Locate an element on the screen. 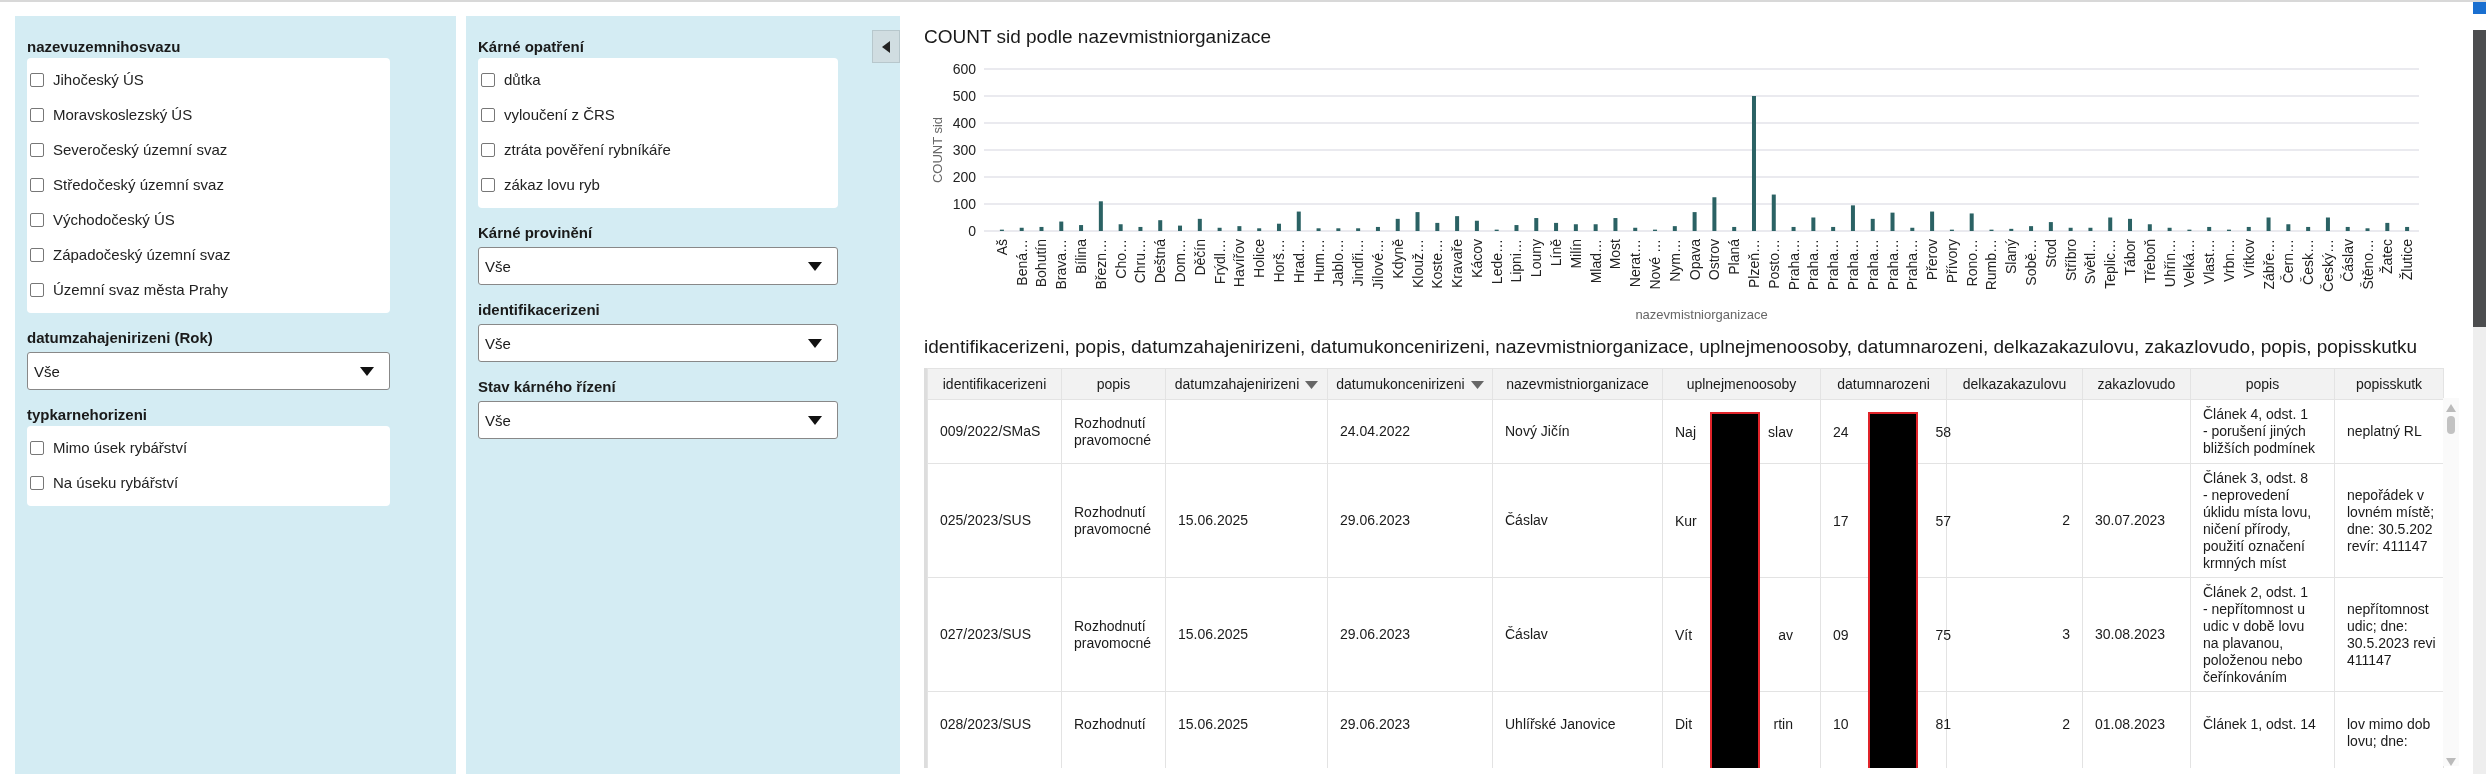  x-tick-label: Opava is located at coordinates (1694, 260).